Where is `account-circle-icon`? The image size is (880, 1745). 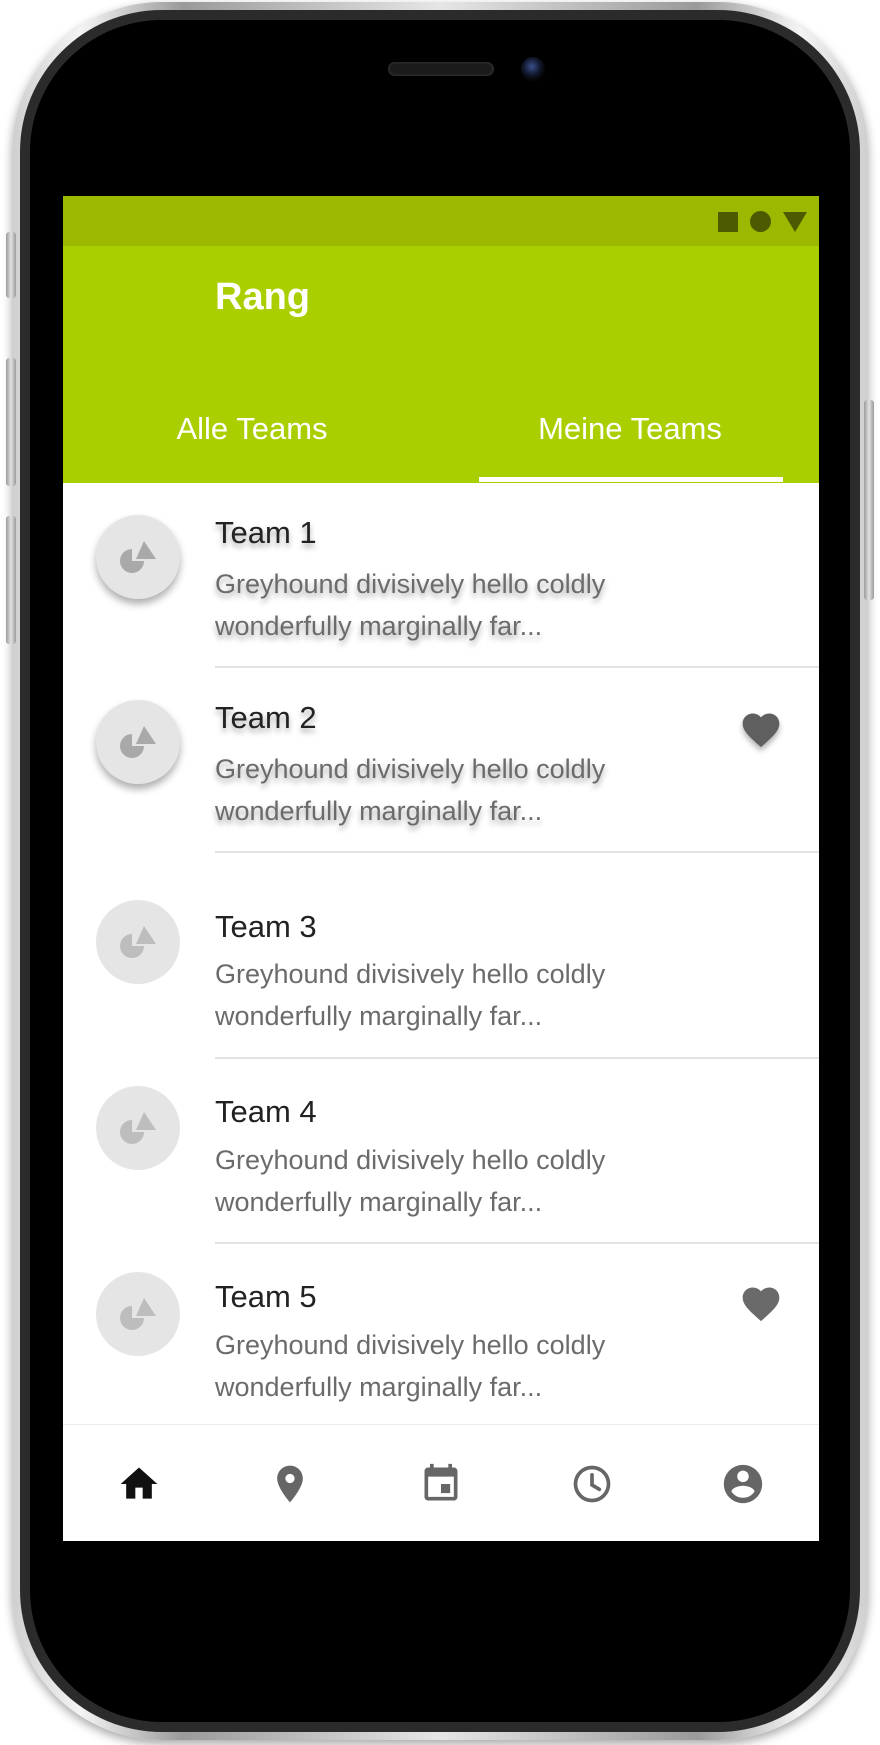 account-circle-icon is located at coordinates (742, 1483).